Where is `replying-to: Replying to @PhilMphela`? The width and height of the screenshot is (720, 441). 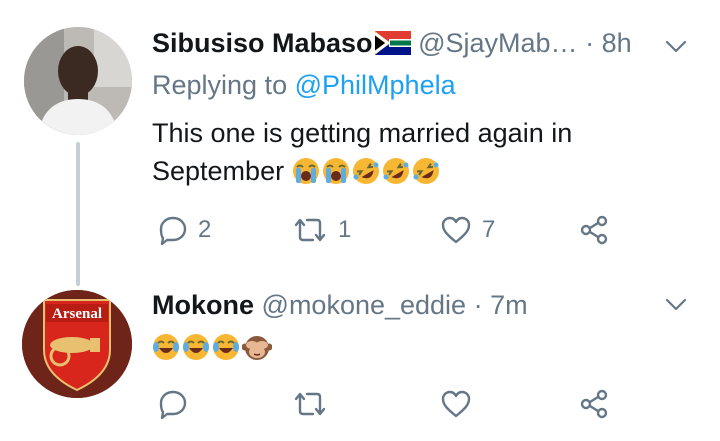
replying-to: Replying to @PhilMphela is located at coordinates (304, 85).